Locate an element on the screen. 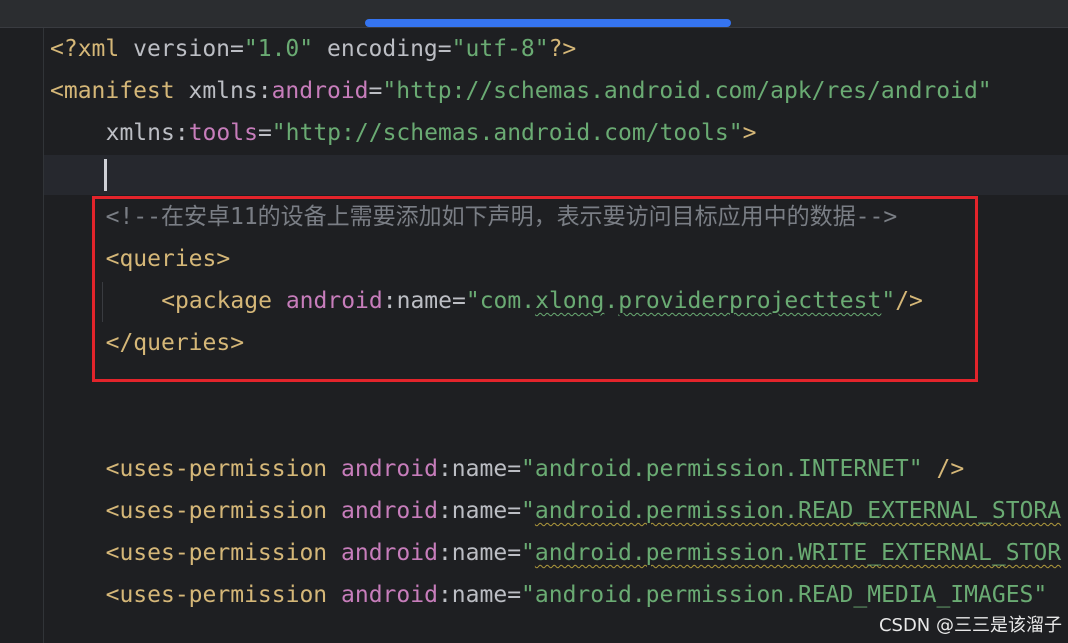 The height and width of the screenshot is (643, 1068). code-token: "android.permission.READ_MEDIA_IMAGES" is located at coordinates (784, 595).